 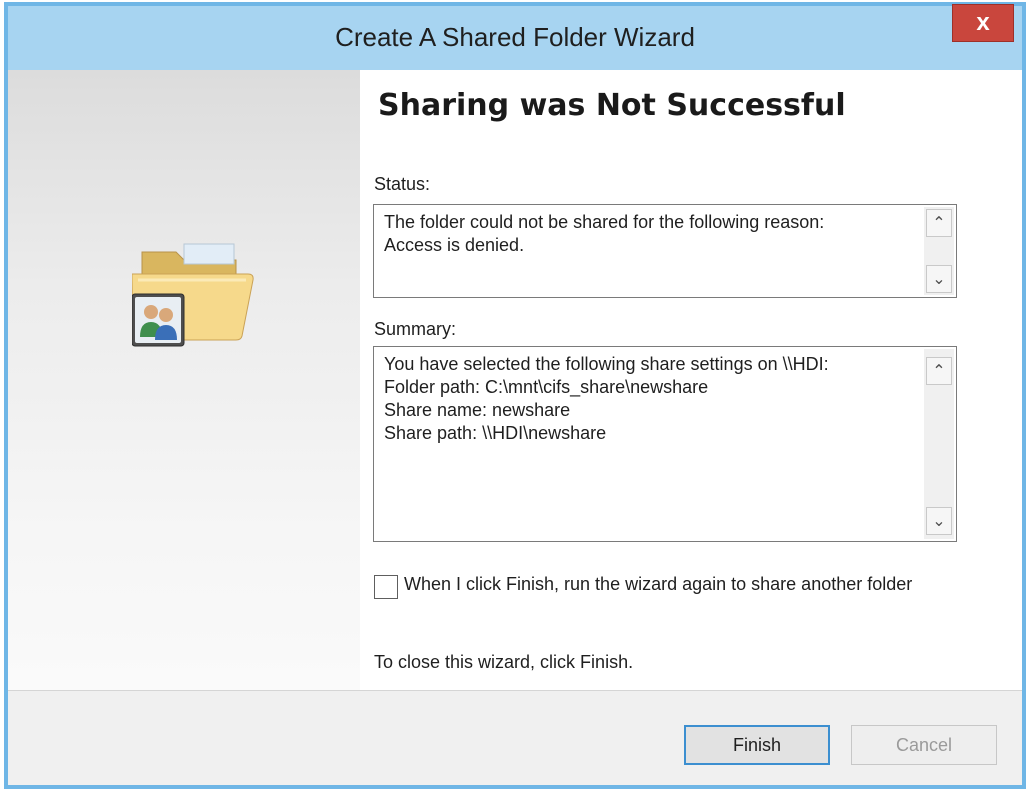 What do you see at coordinates (415, 329) in the screenshot?
I see `summary-label: Summary:` at bounding box center [415, 329].